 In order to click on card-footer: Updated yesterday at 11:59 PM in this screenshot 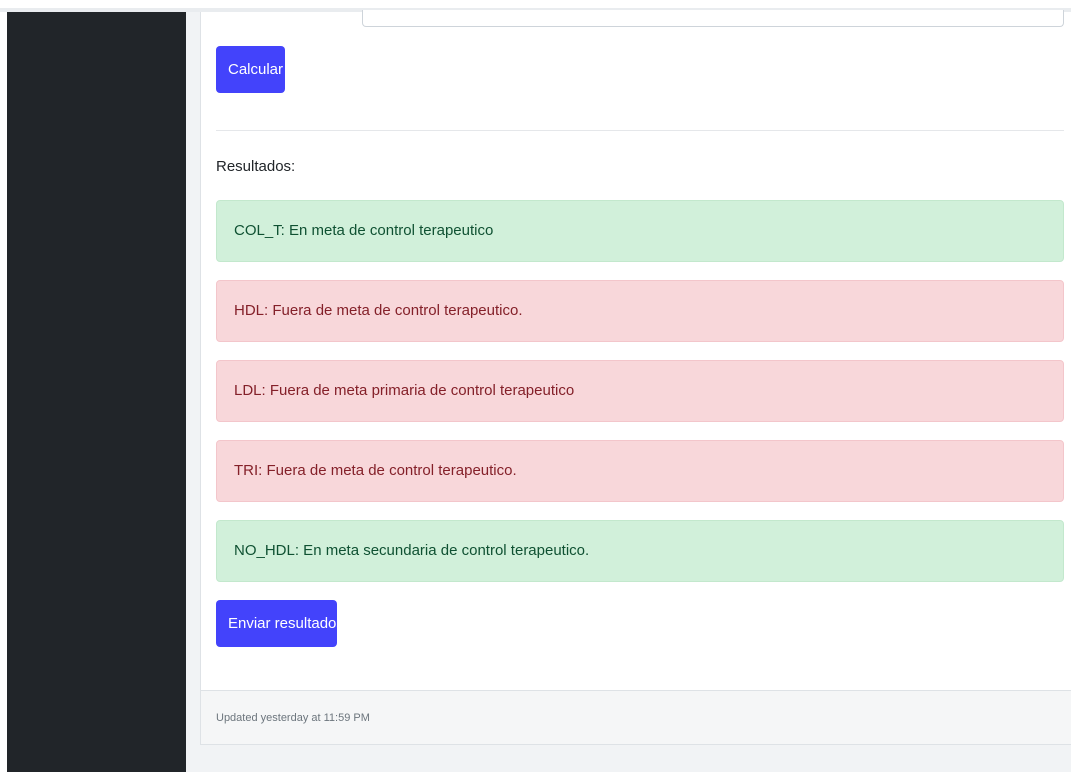, I will do `click(636, 717)`.